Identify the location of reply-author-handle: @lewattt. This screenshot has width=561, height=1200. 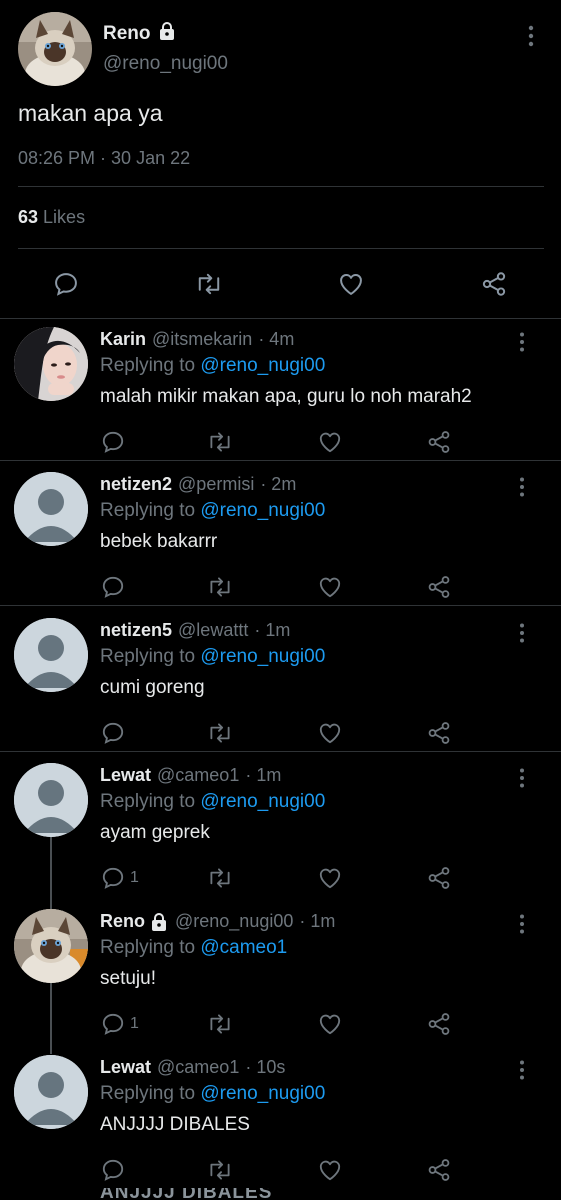
(213, 630).